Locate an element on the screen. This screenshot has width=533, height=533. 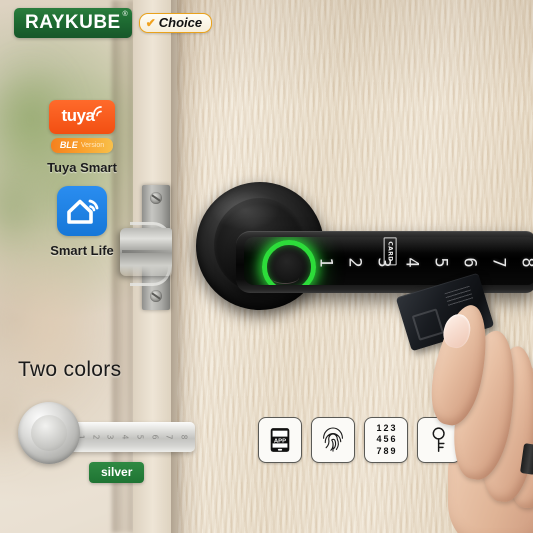
tuya-caption: Tuya Smart is located at coordinates (82, 167).